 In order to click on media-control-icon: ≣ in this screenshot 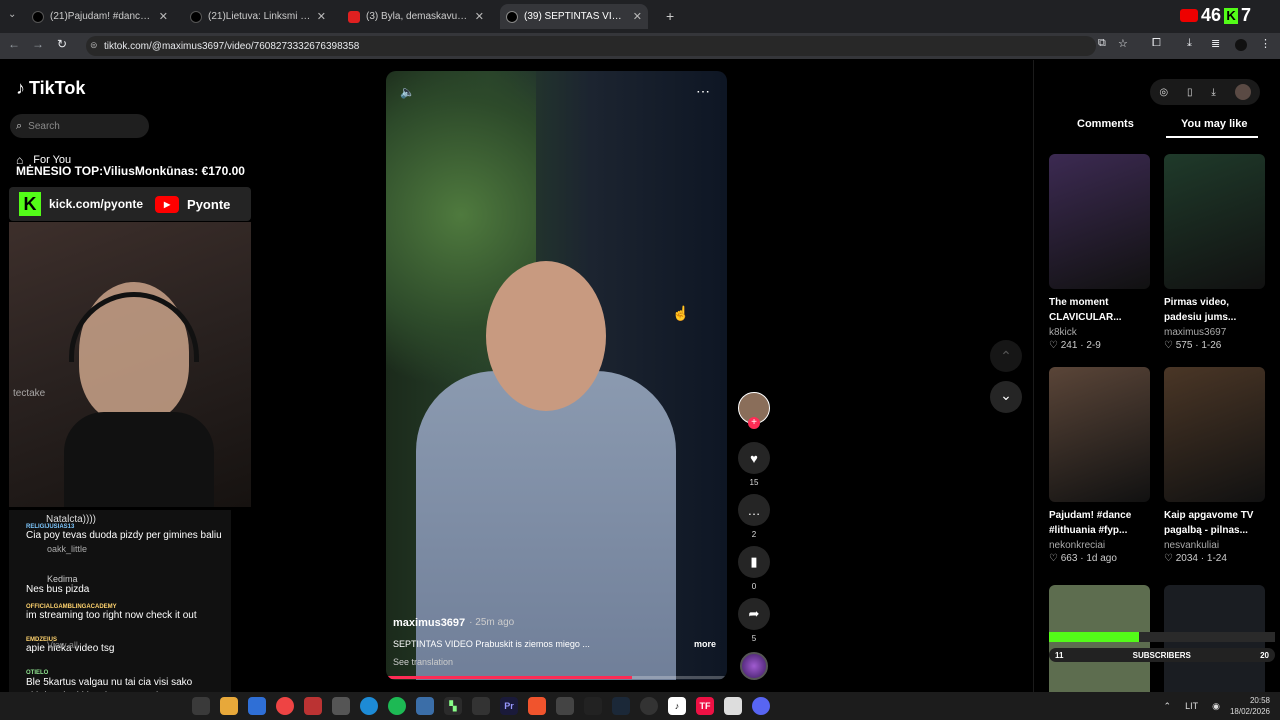, I will do `click(1215, 43)`.